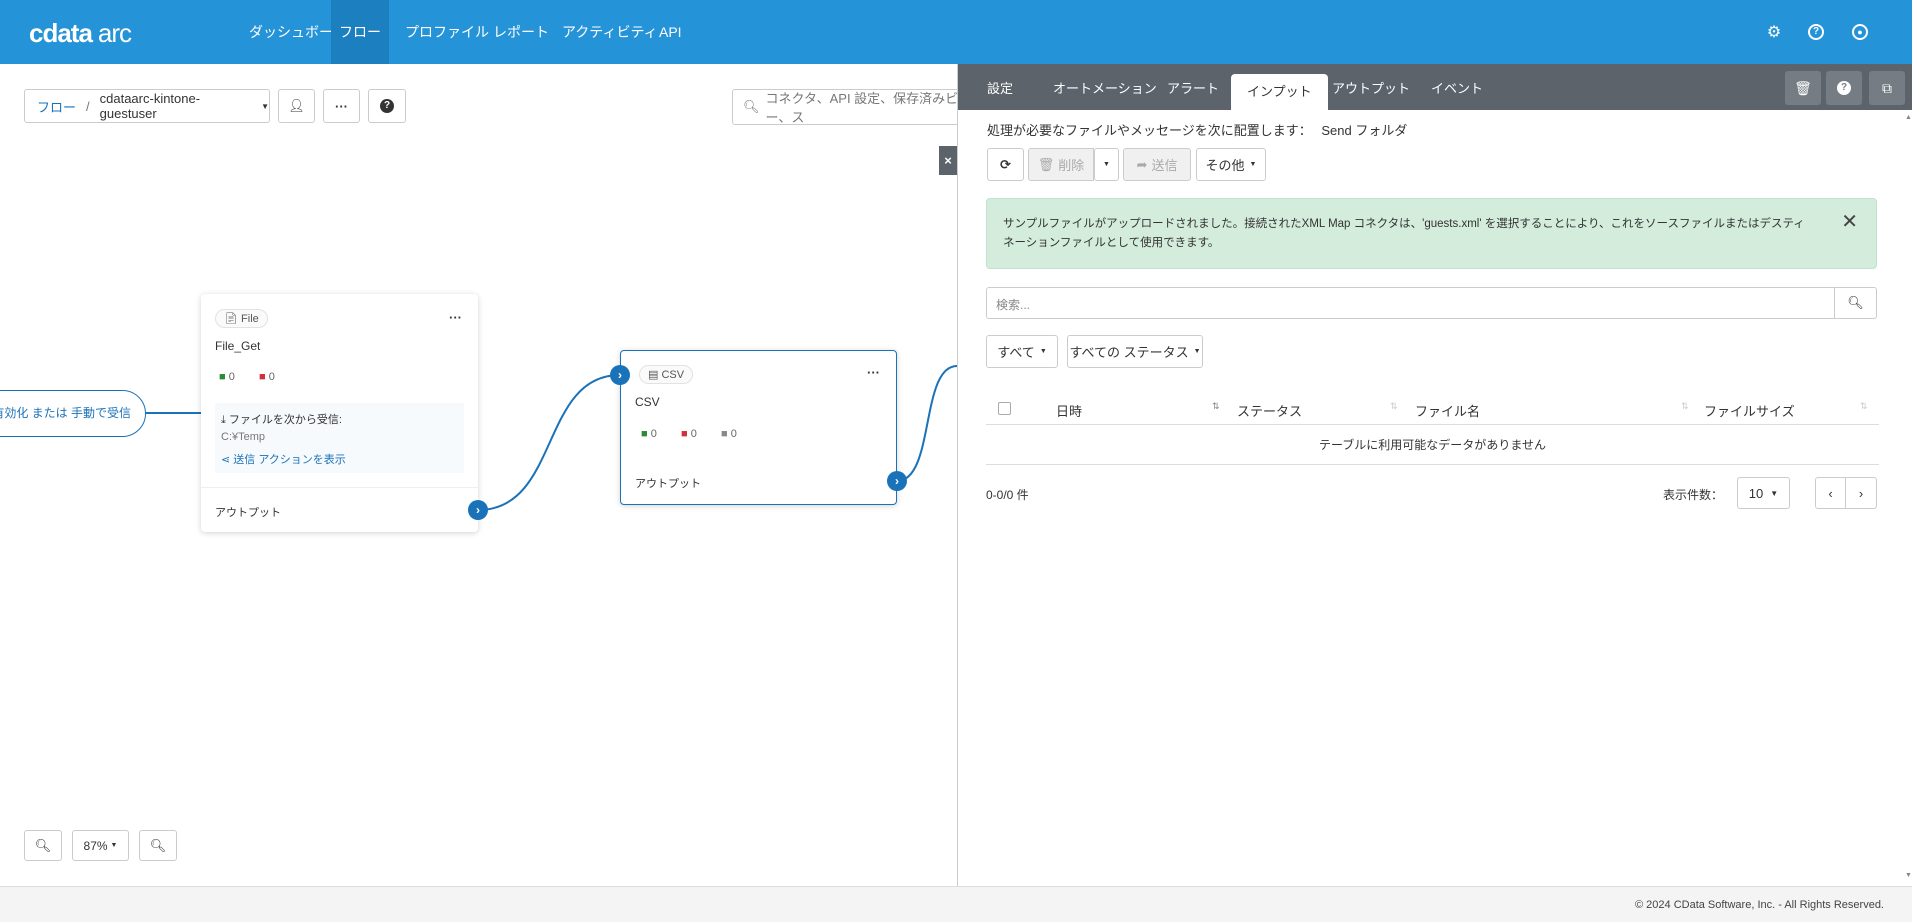 Image resolution: width=1912 pixels, height=922 pixels. I want to click on trash-button: 🗑︎, so click(1803, 88).